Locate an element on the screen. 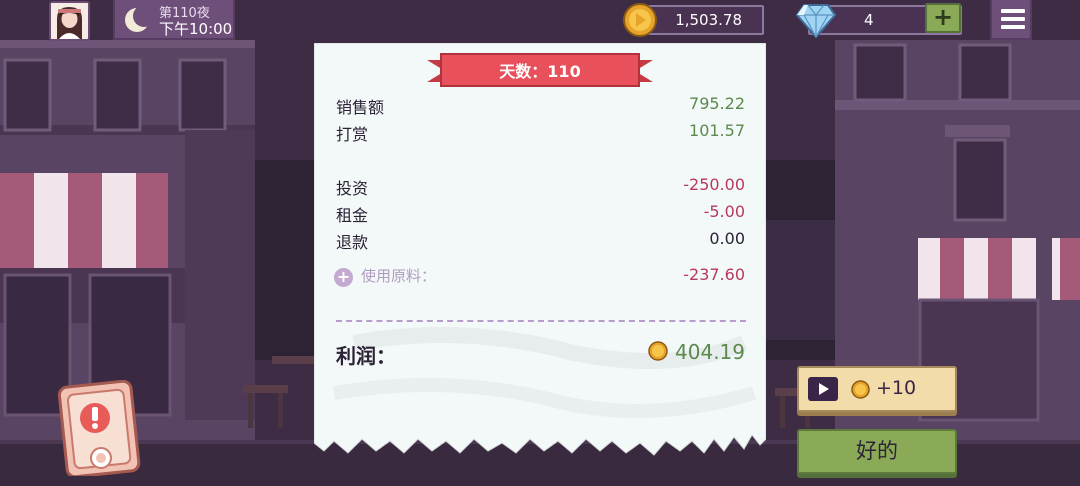 This screenshot has width=1080, height=486. player-avatar is located at coordinates (69, 21).